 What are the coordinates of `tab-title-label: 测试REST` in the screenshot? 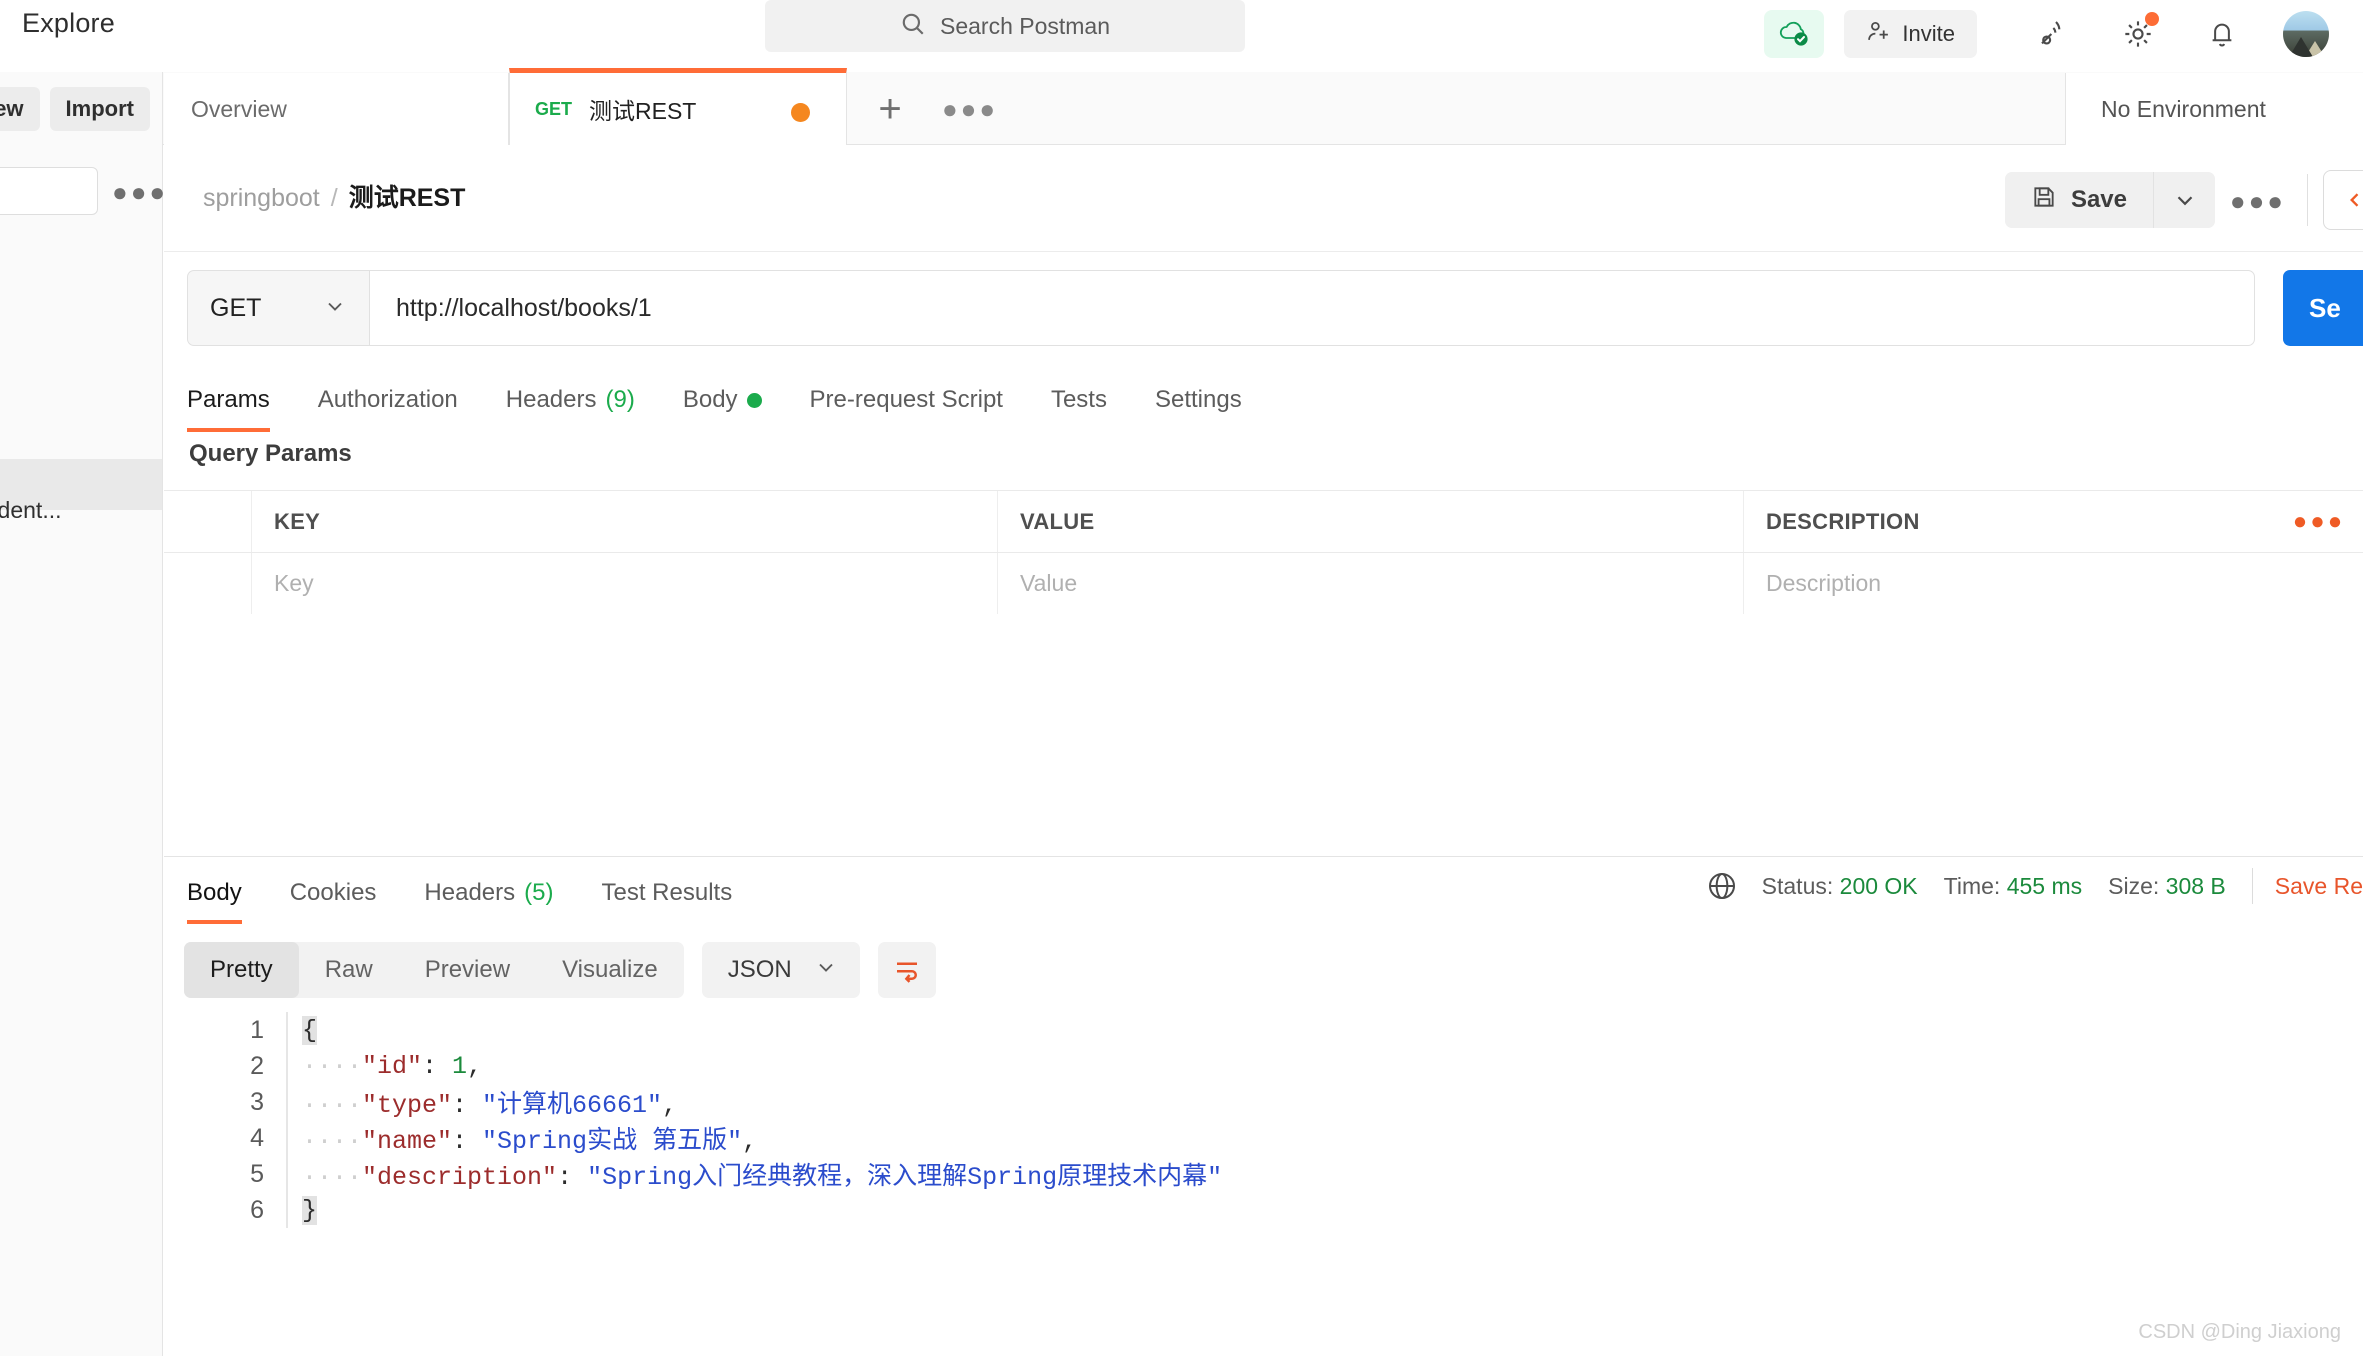 It's located at (643, 111).